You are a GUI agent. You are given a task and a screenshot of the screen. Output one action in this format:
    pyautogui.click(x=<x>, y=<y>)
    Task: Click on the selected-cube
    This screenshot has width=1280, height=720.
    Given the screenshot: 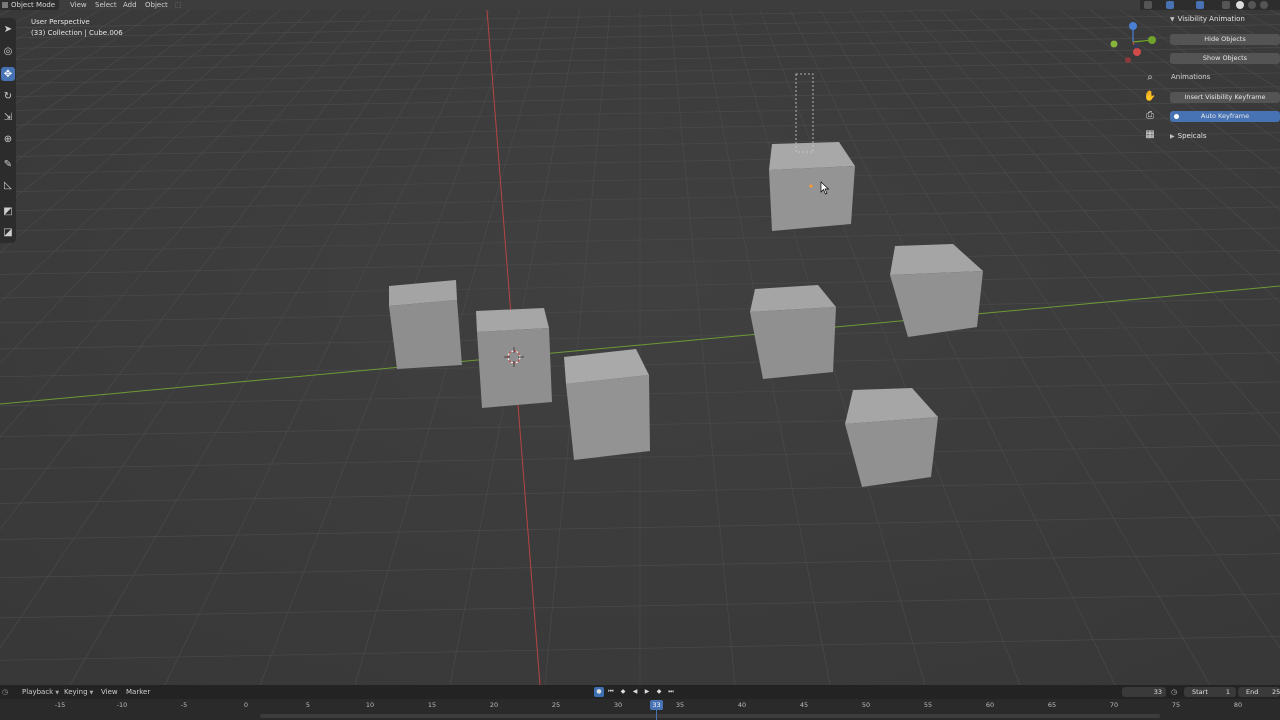 What is the action you would take?
    pyautogui.click(x=812, y=186)
    